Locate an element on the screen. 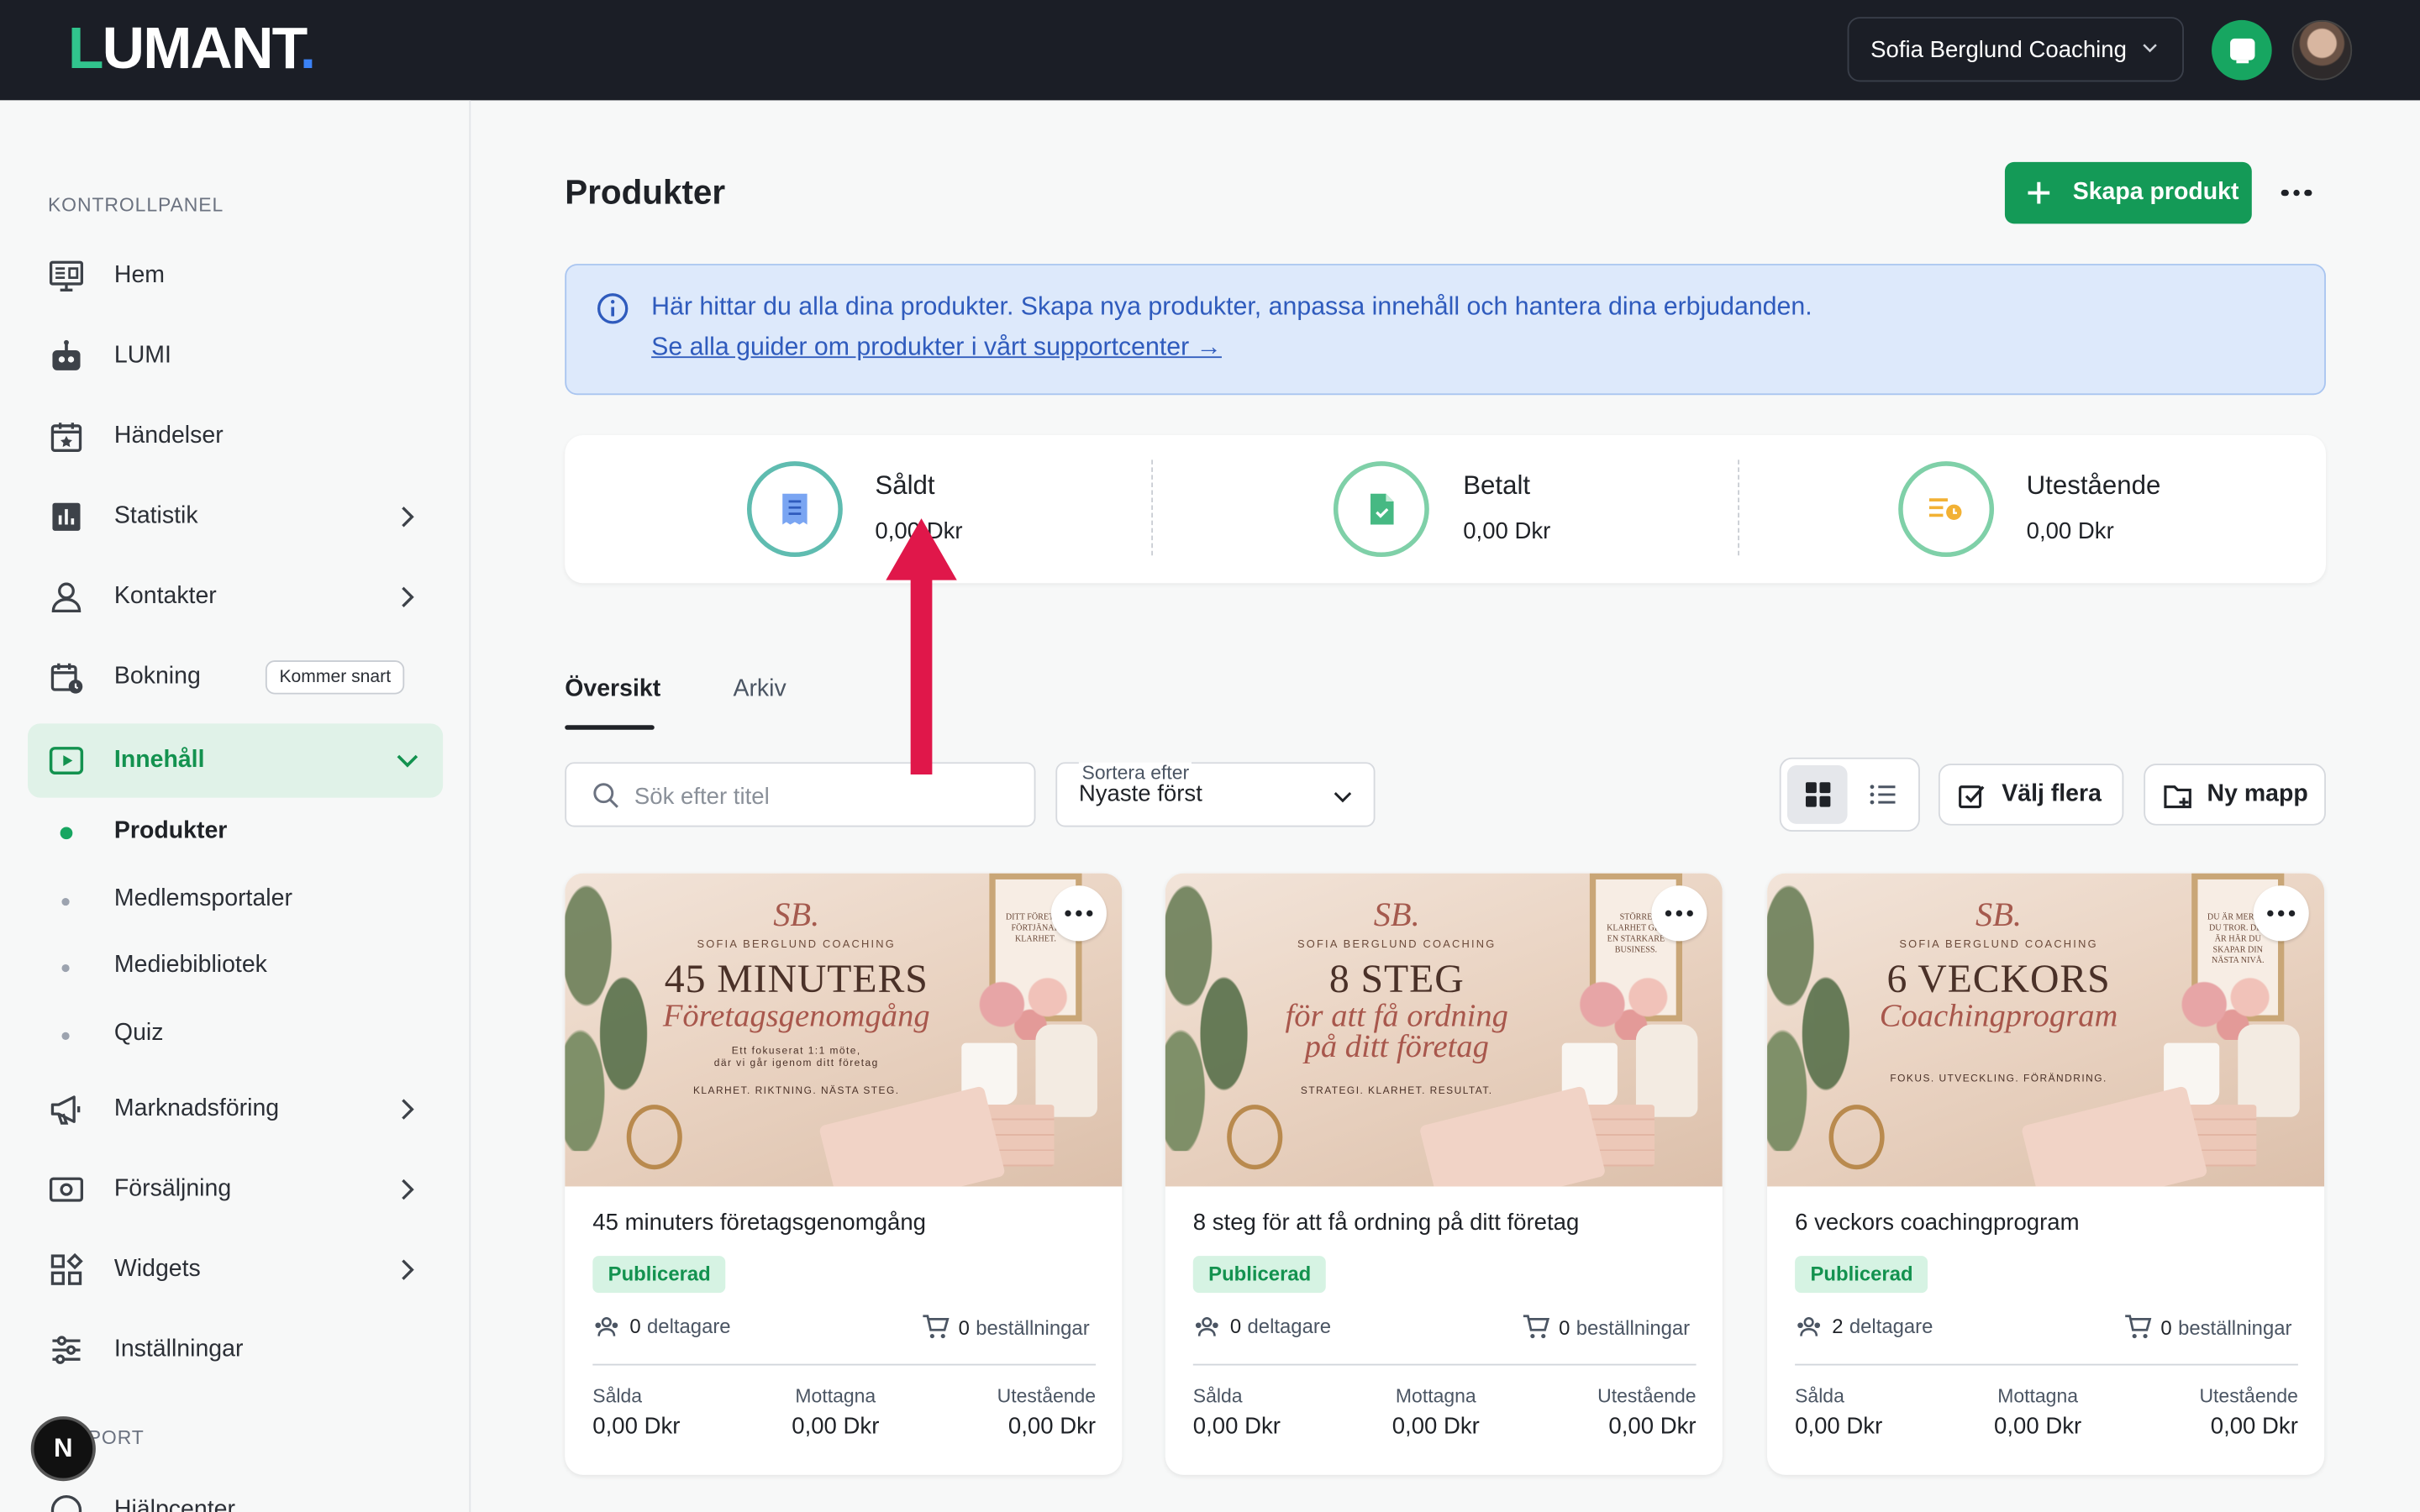  sidebar-item-widgets: Widgets is located at coordinates (235, 1270).